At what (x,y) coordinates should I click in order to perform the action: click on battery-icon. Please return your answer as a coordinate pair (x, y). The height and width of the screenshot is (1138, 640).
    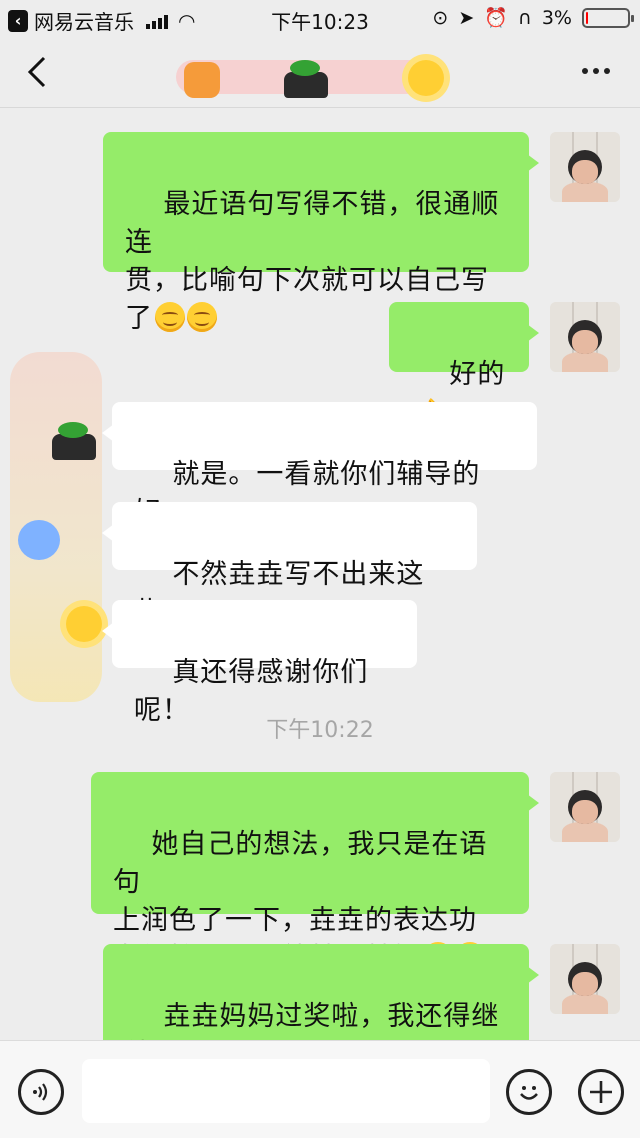
    Looking at the image, I should click on (608, 17).